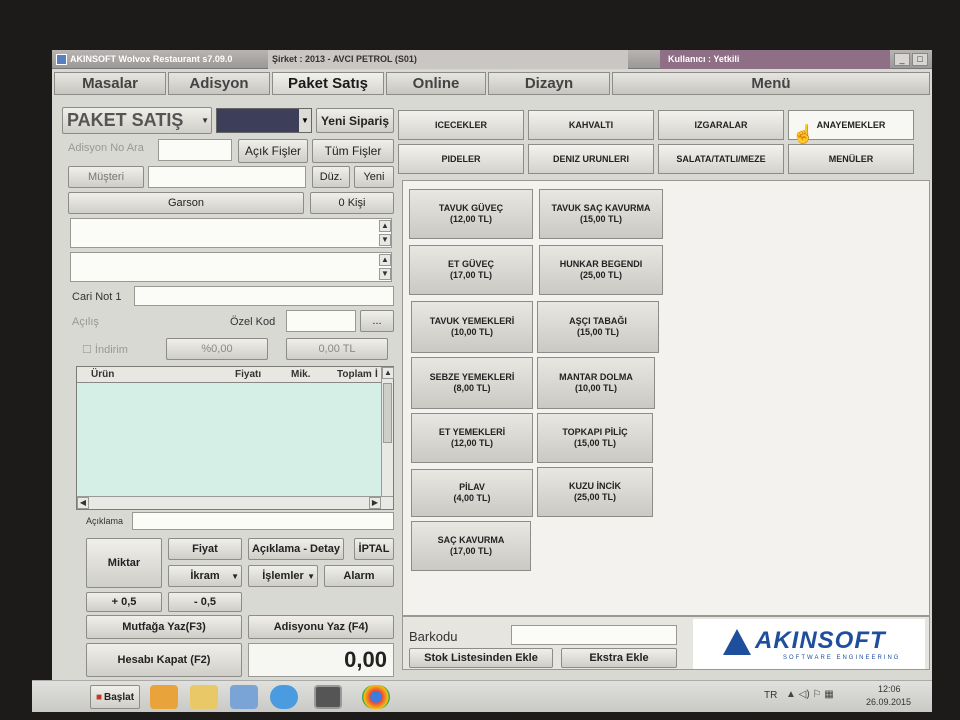  What do you see at coordinates (902, 59) in the screenshot?
I see `minimize-button: _` at bounding box center [902, 59].